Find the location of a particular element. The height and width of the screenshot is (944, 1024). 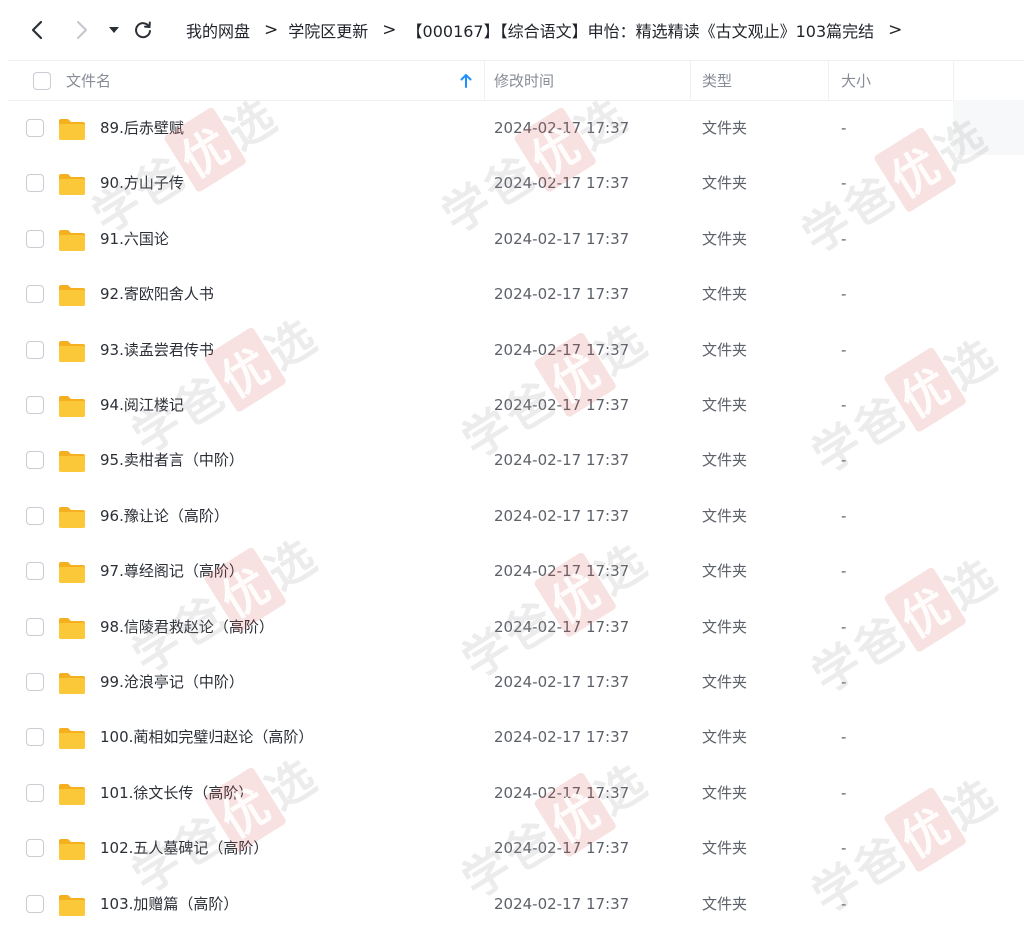

select-all-checkbox is located at coordinates (42, 80).